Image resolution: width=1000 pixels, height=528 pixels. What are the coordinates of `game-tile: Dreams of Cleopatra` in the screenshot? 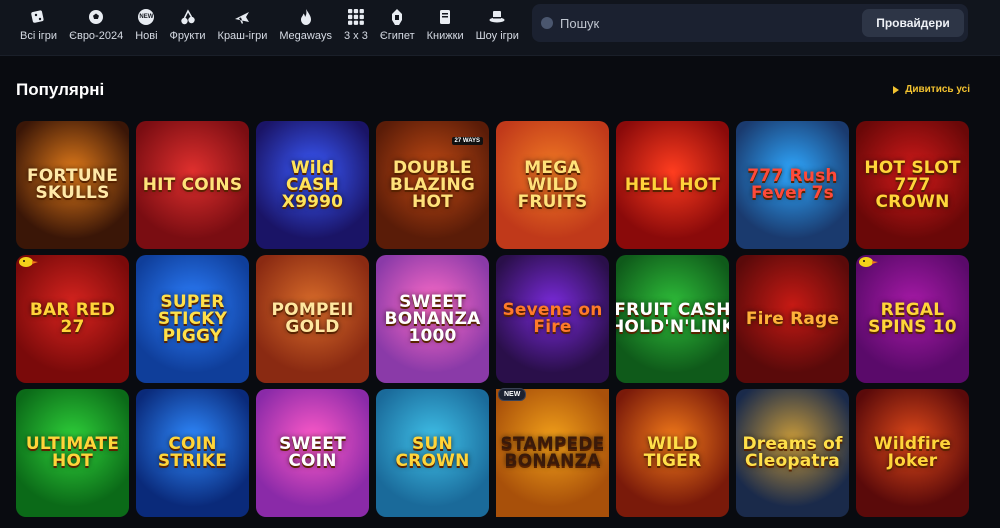 It's located at (792, 453).